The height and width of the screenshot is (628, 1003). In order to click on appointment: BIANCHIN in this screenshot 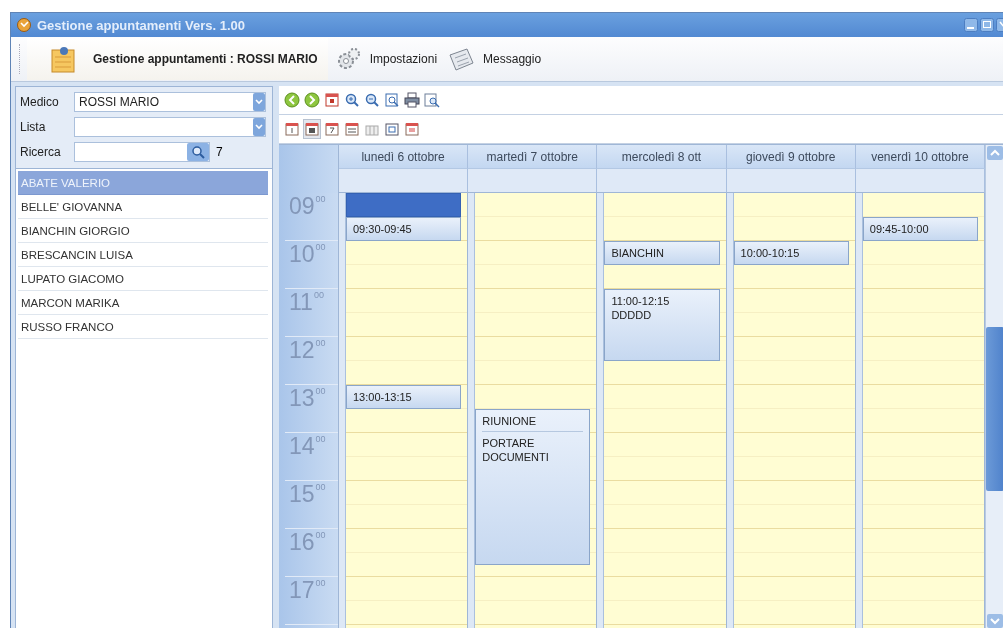, I will do `click(662, 253)`.